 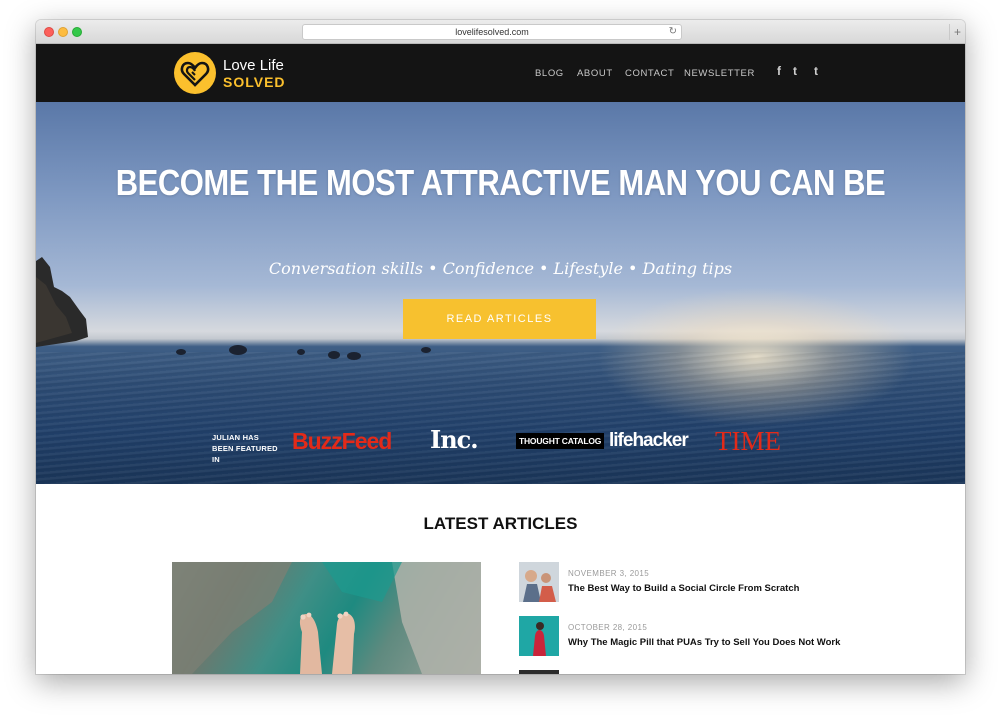 I want to click on featured-article-image, so click(x=326, y=618).